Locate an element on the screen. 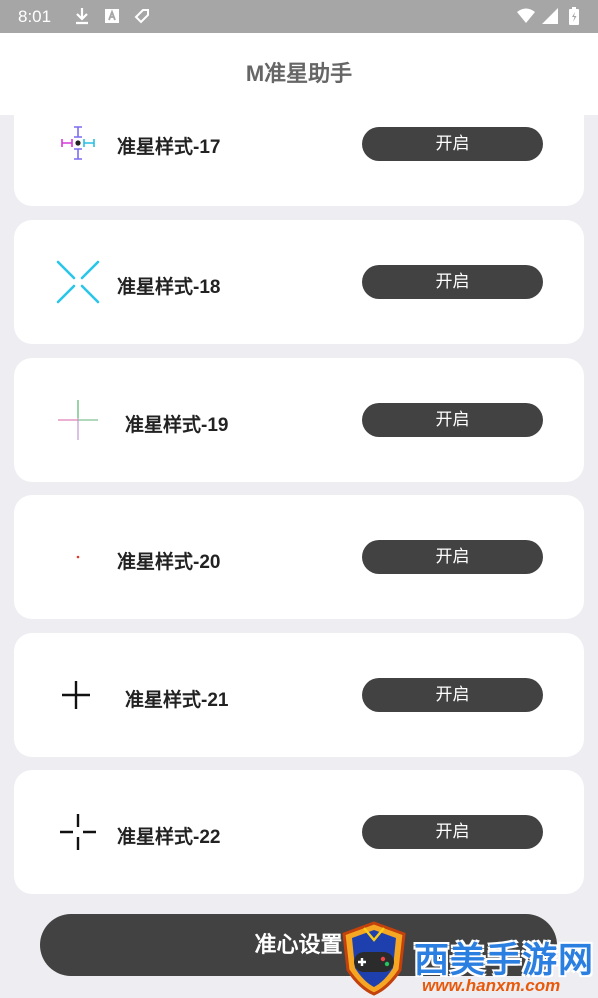 This screenshot has width=598, height=998. wifi-icon is located at coordinates (526, 15).